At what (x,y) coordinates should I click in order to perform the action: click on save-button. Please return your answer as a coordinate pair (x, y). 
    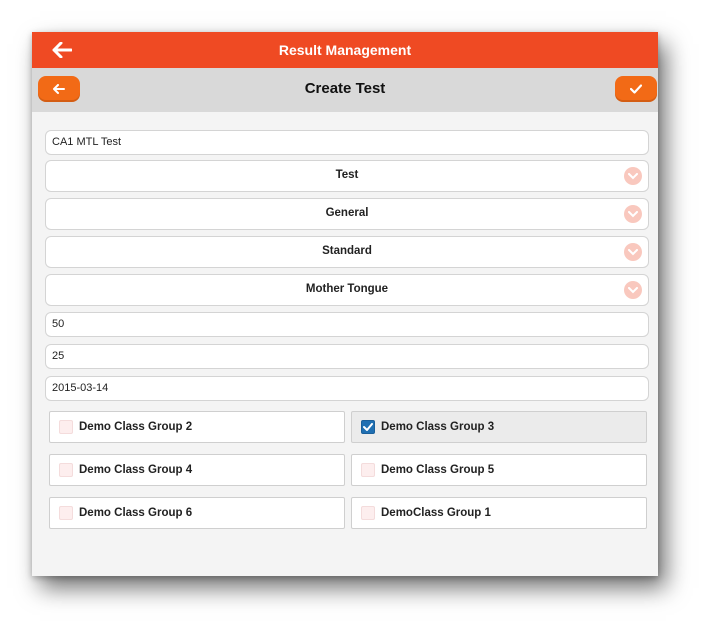
    Looking at the image, I should click on (636, 89).